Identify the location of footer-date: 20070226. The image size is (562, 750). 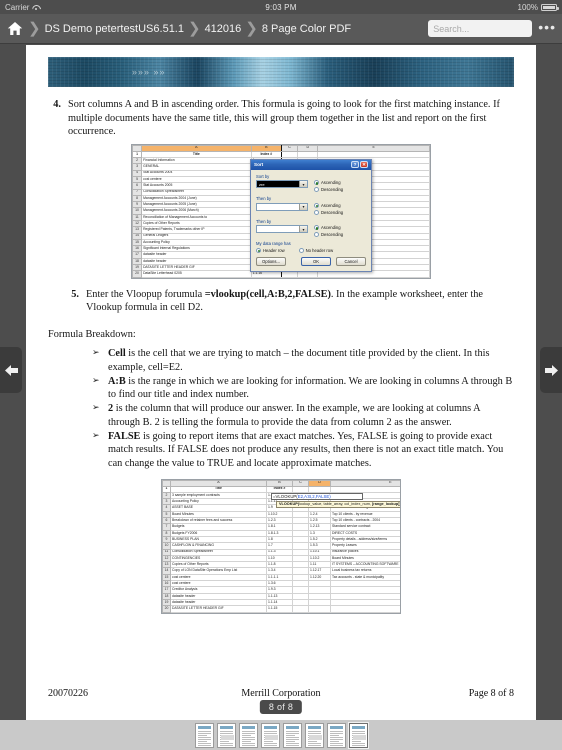
(68, 693).